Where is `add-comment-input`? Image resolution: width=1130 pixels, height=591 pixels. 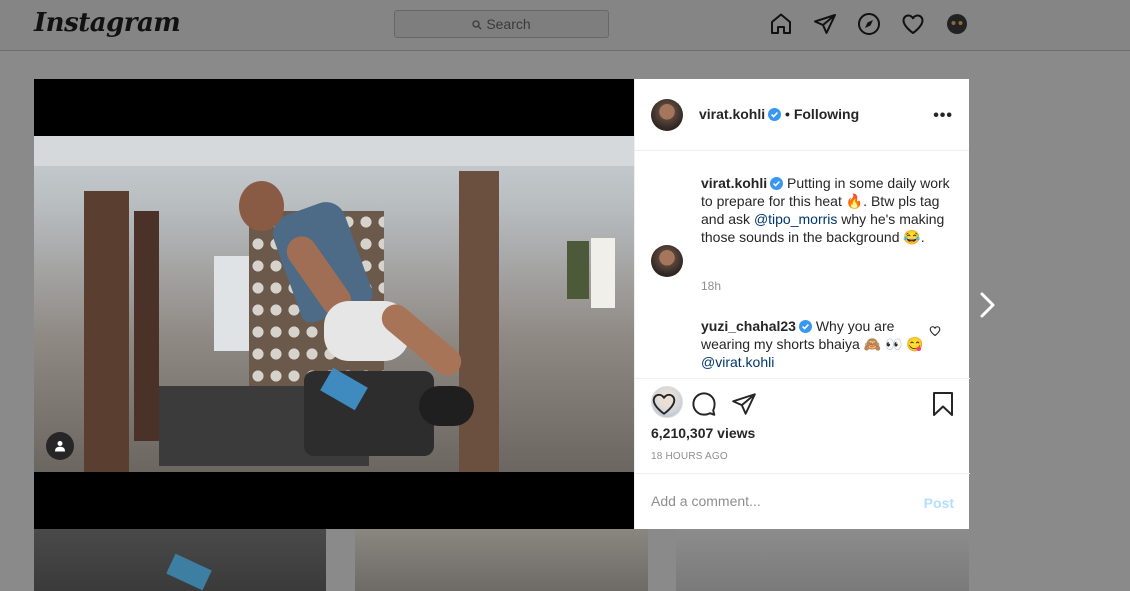 add-comment-input is located at coordinates (776, 501).